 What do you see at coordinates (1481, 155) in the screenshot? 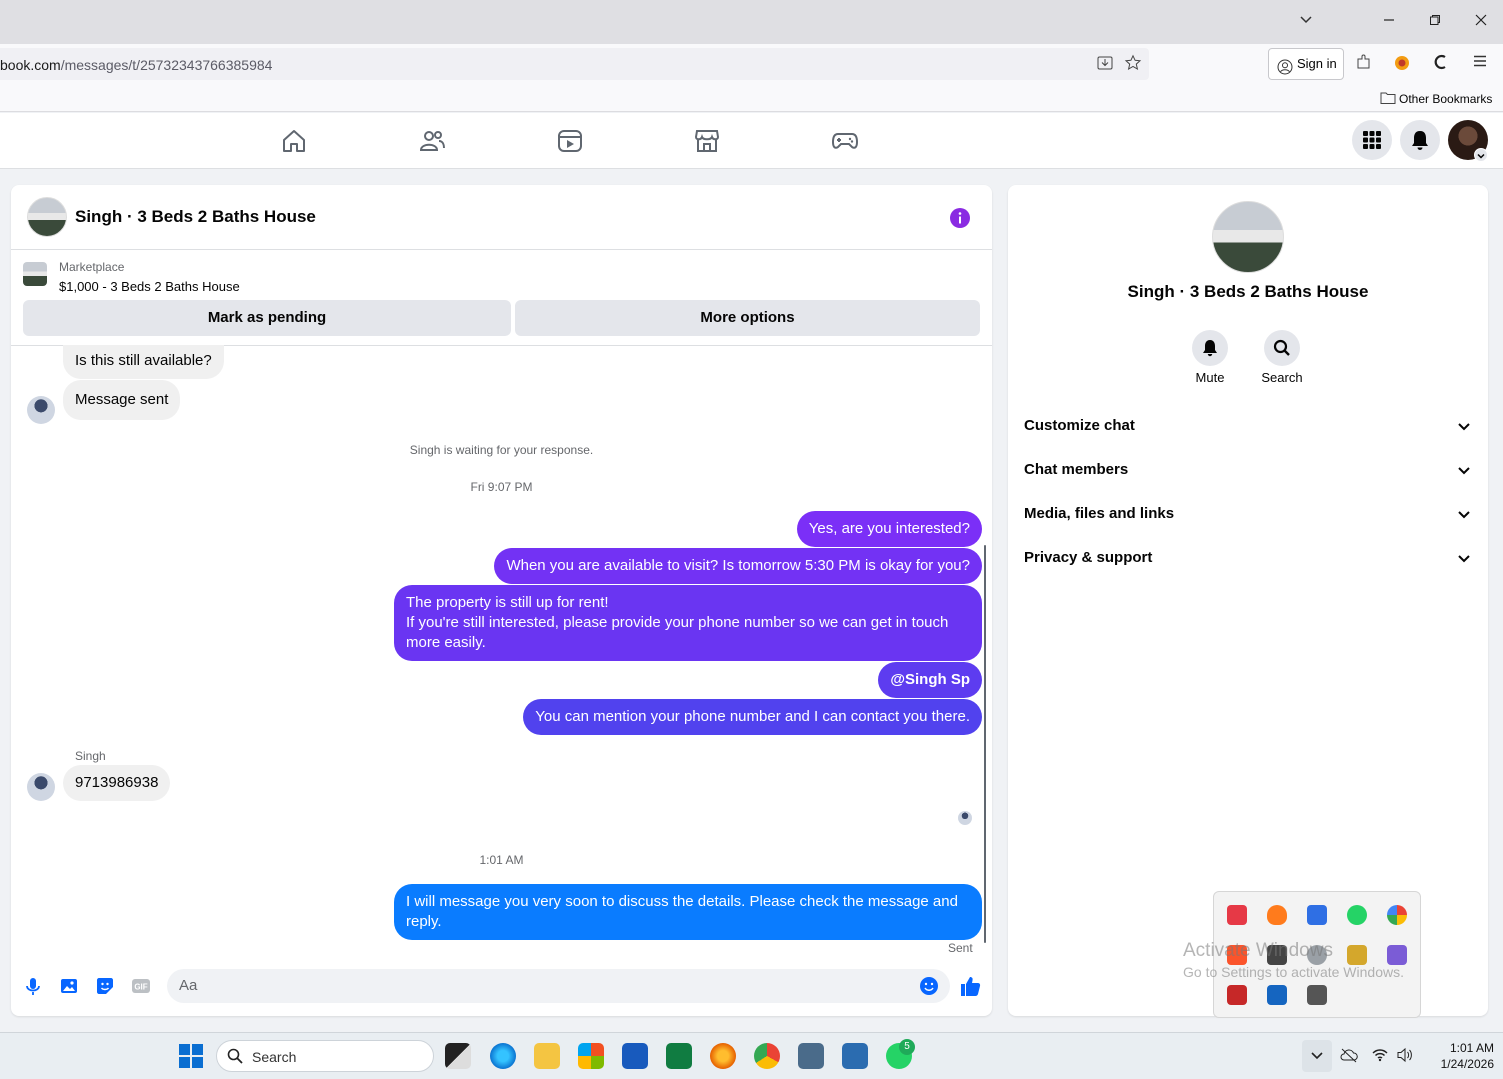
I see `account-chevron-icon` at bounding box center [1481, 155].